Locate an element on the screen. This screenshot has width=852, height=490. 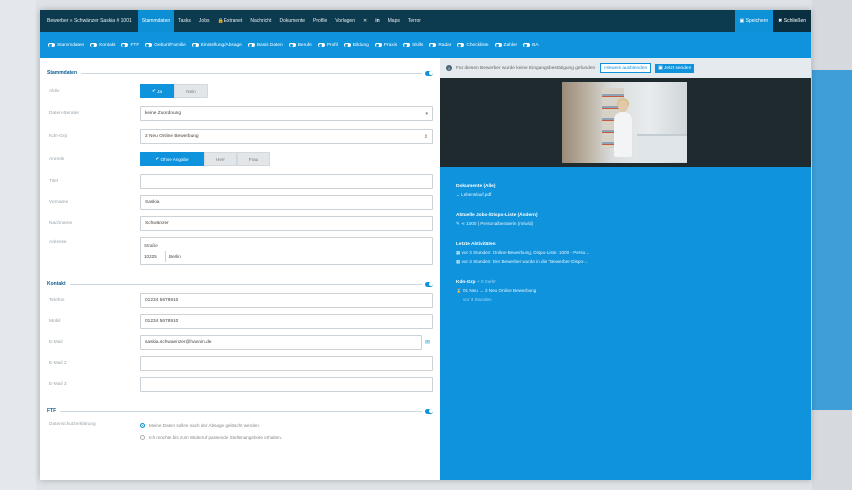
vorname-input: Saskia is located at coordinates (286, 202).